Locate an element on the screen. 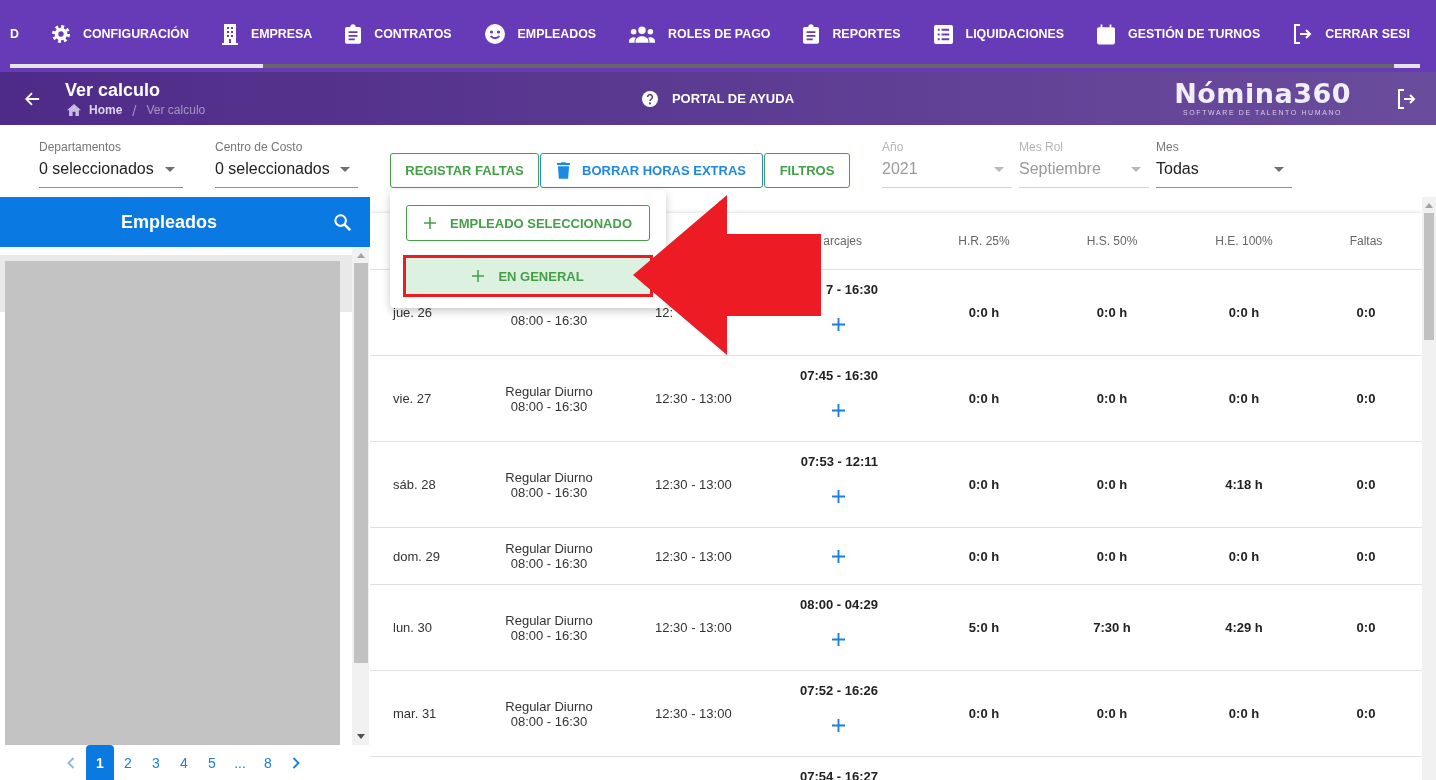  select-field: Centro de Costo 0 seleccionados is located at coordinates (286, 164).